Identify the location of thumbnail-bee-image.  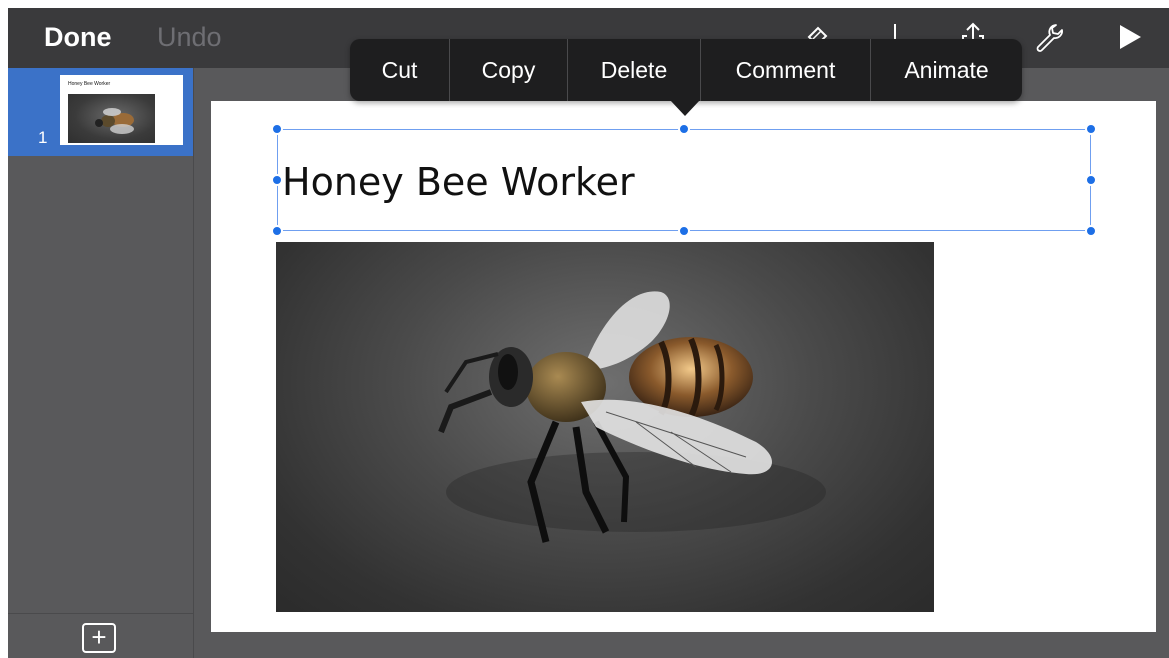
(111, 118).